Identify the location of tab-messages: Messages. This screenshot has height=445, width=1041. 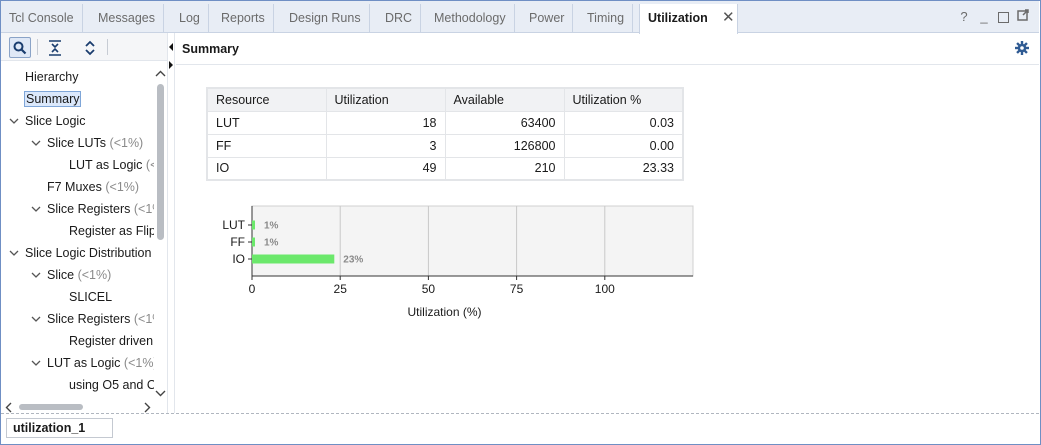
(127, 18).